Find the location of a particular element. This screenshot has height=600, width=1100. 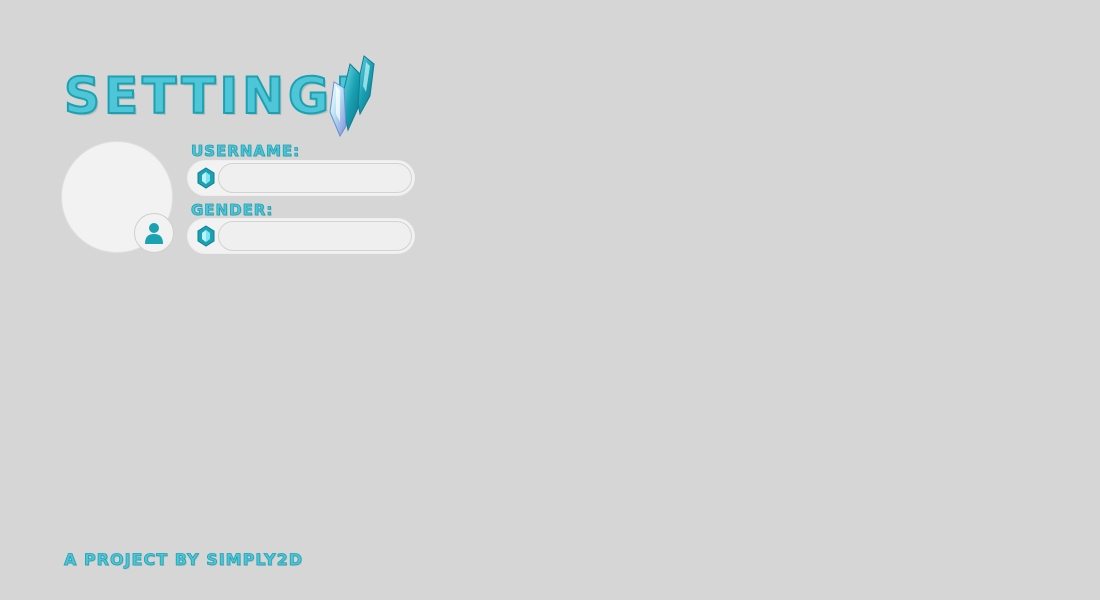

username-field is located at coordinates (301, 178).